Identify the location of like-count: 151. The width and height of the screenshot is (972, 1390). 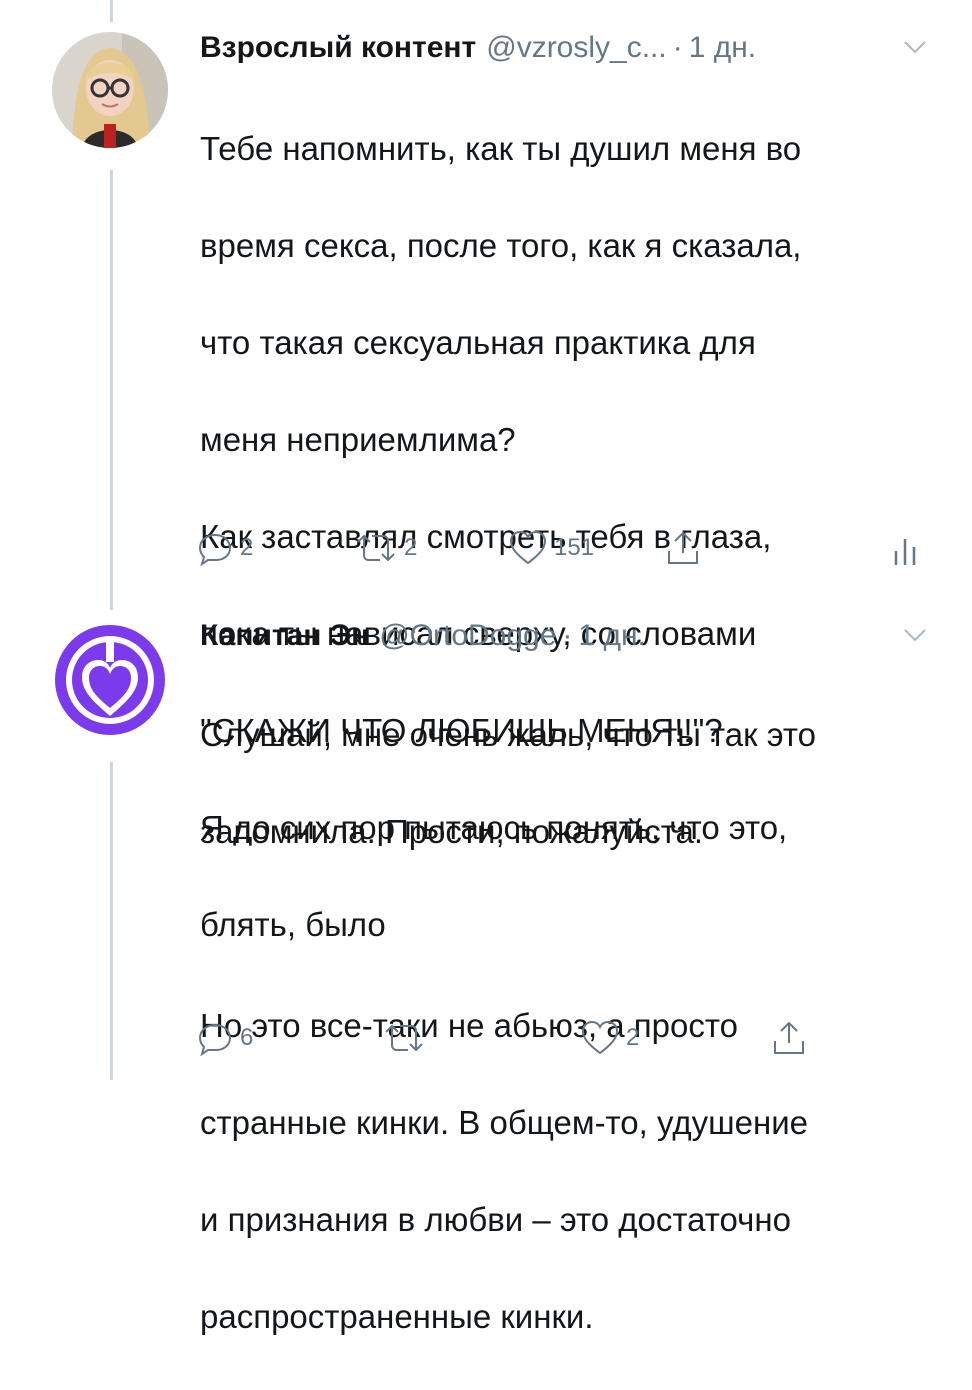
(574, 547).